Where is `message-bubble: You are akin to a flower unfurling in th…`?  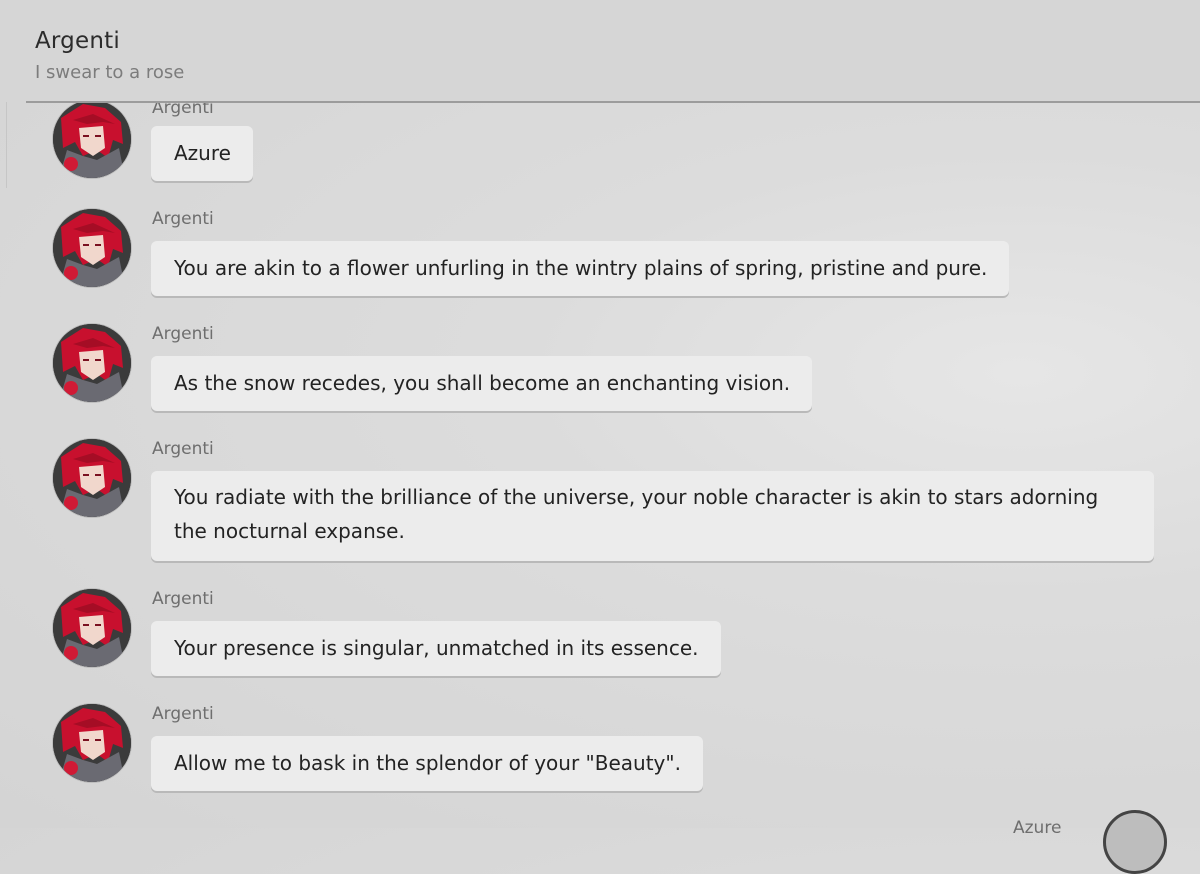
message-bubble: You are akin to a flower unfurling in th… is located at coordinates (580, 268).